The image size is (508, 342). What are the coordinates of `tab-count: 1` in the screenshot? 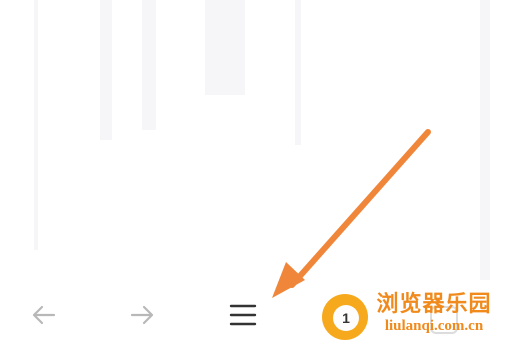 It's located at (346, 318).